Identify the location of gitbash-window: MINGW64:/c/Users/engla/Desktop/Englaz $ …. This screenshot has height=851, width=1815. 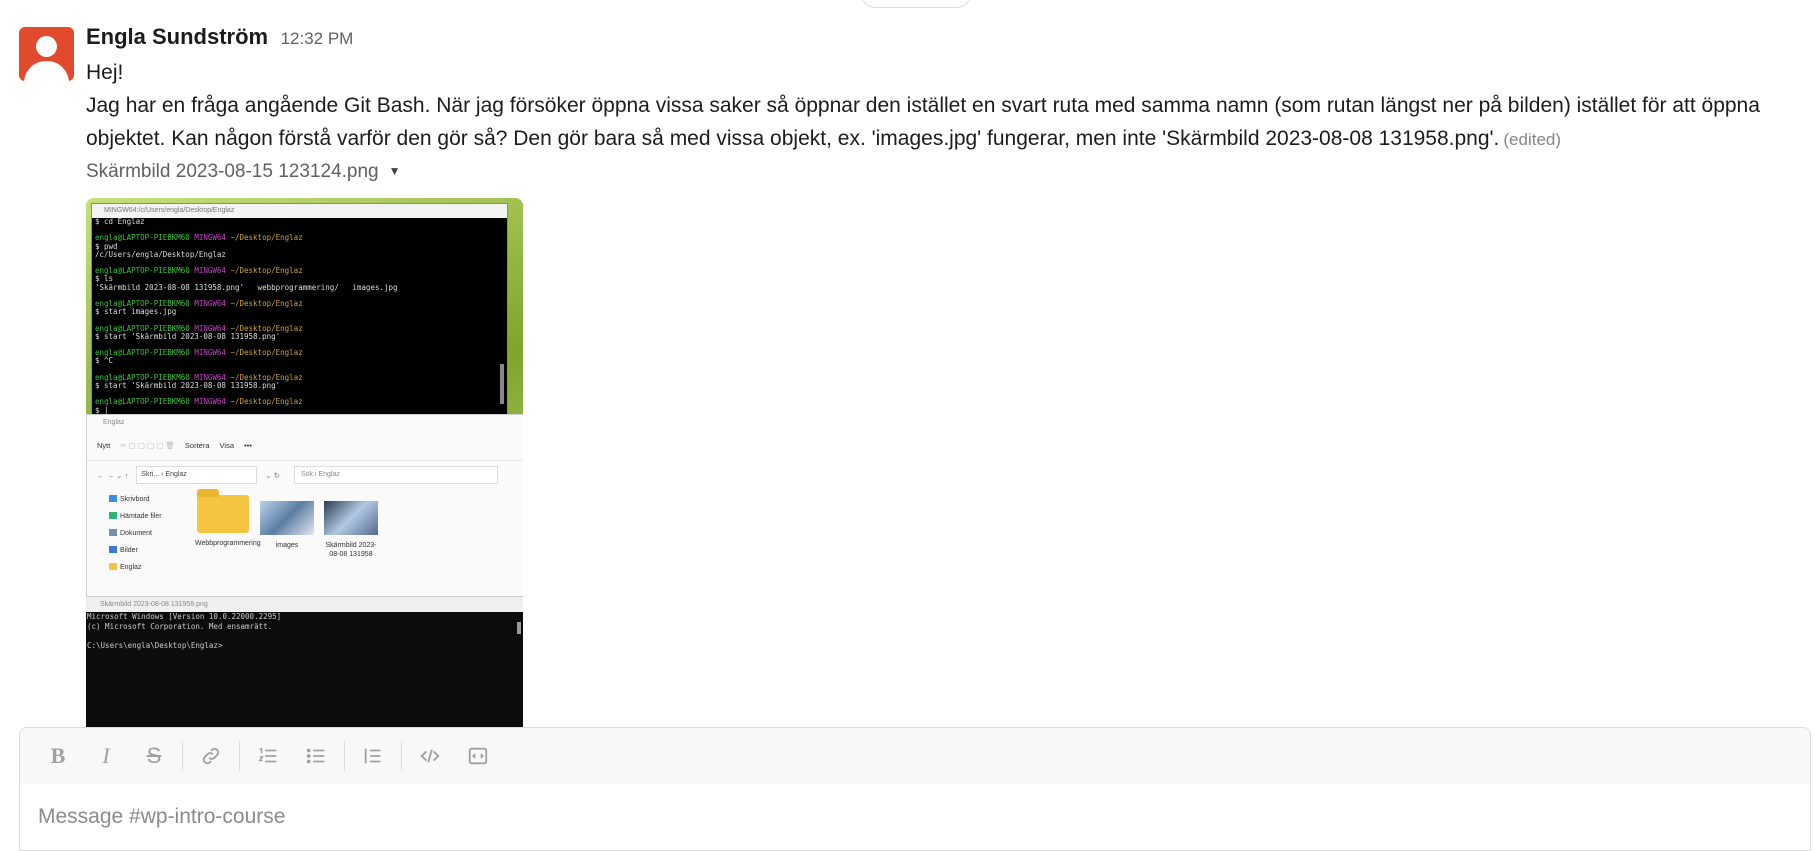
(299, 310).